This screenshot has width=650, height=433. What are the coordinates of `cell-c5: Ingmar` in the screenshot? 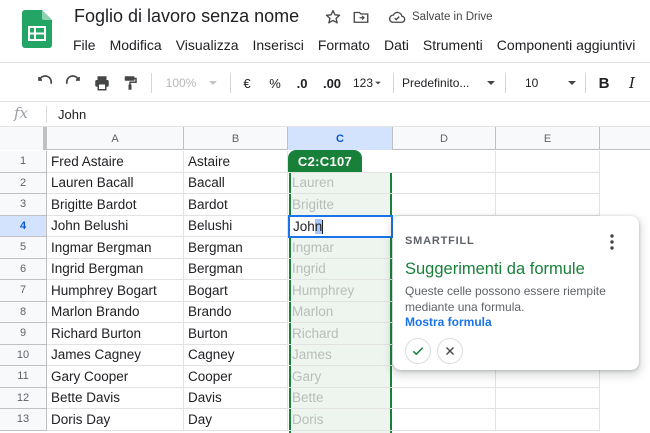 It's located at (340, 248).